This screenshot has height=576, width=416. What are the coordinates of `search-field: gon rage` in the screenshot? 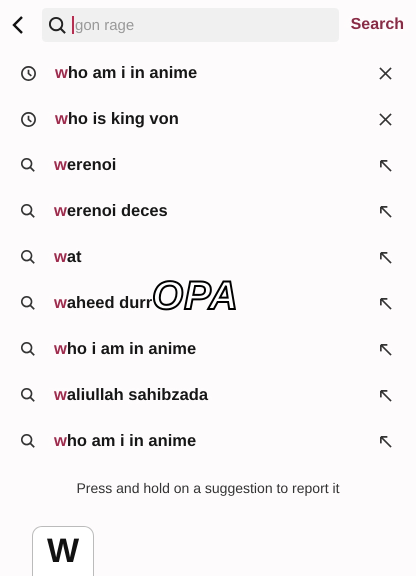 It's located at (174, 25).